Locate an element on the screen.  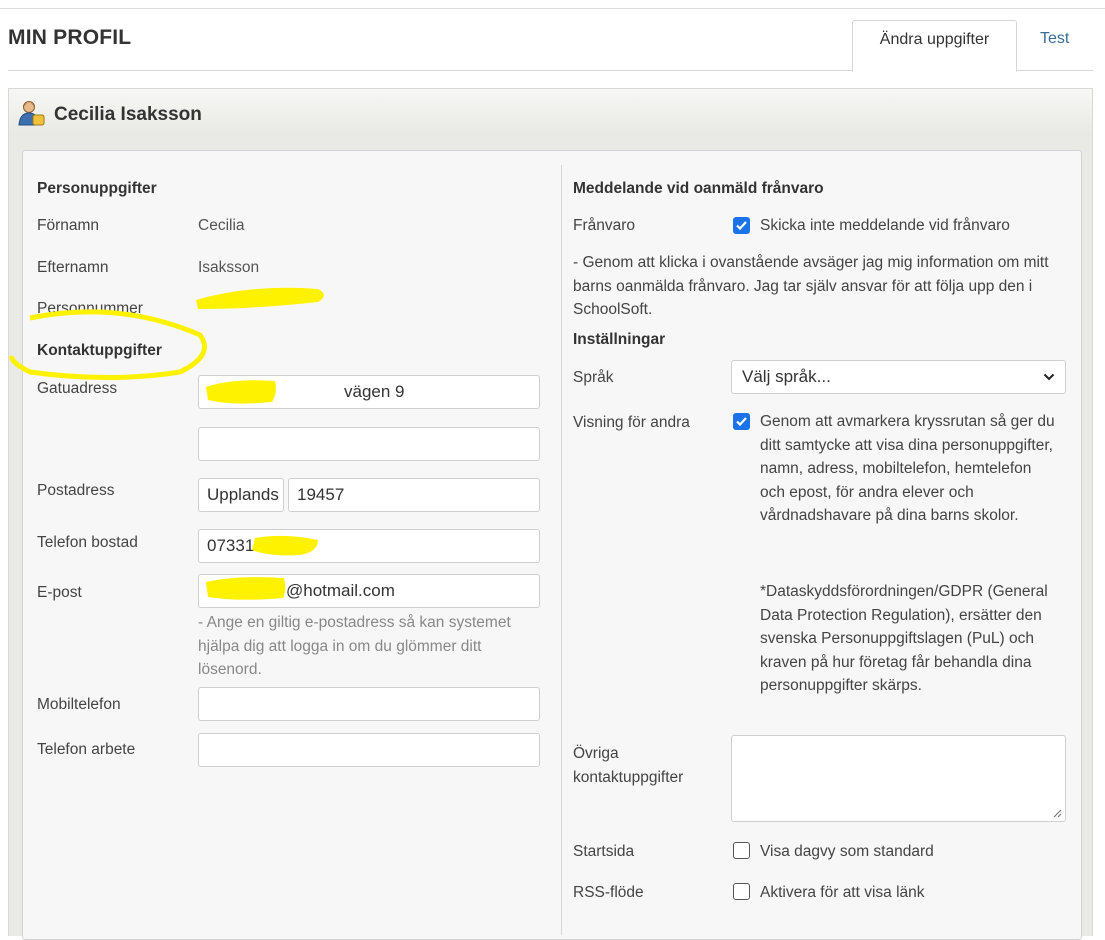
email-input: @hotmail.com is located at coordinates (369, 591).